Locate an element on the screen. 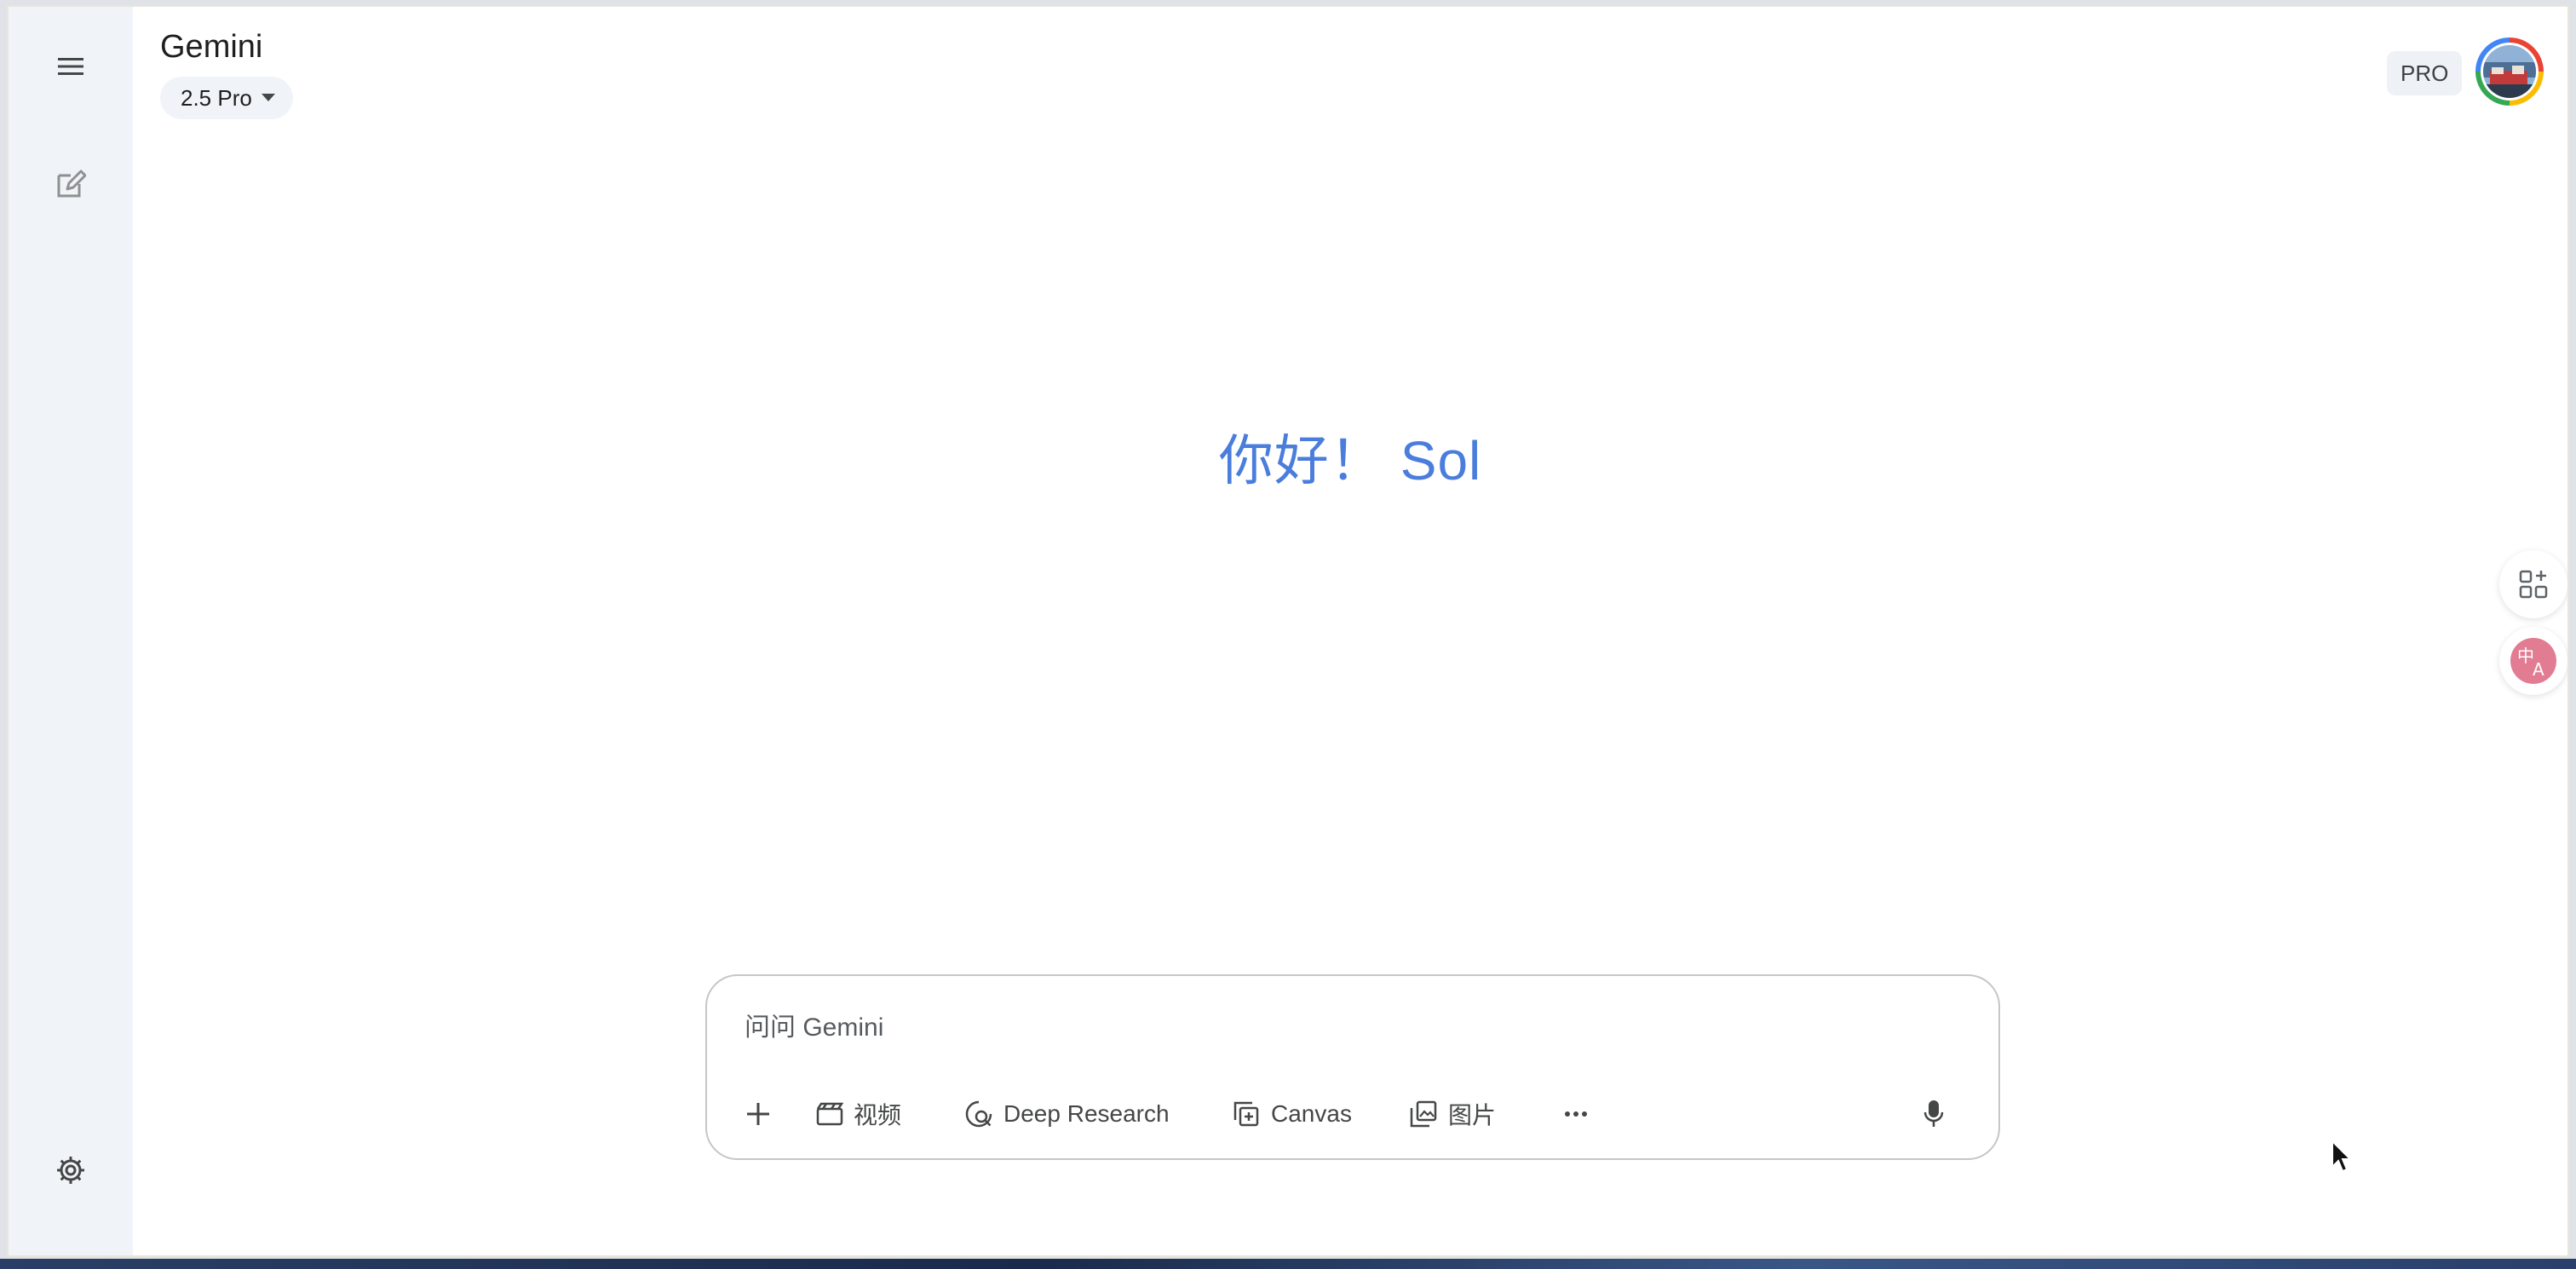  plus-icon is located at coordinates (758, 1114).